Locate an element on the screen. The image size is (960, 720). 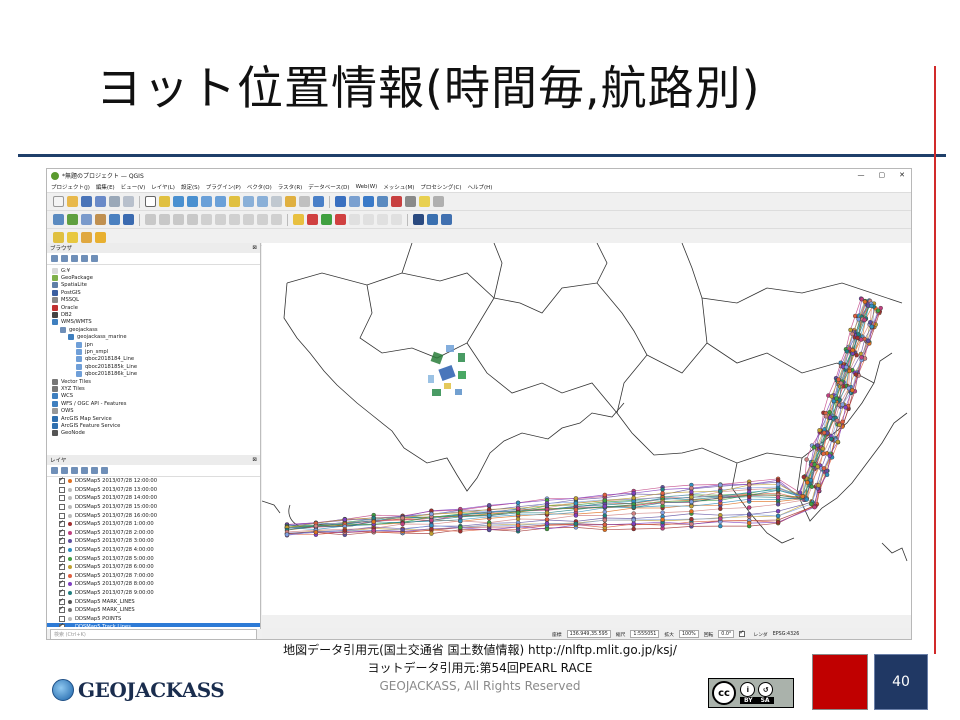
menu-item: ヘルプ(H) is located at coordinates (479, 187).